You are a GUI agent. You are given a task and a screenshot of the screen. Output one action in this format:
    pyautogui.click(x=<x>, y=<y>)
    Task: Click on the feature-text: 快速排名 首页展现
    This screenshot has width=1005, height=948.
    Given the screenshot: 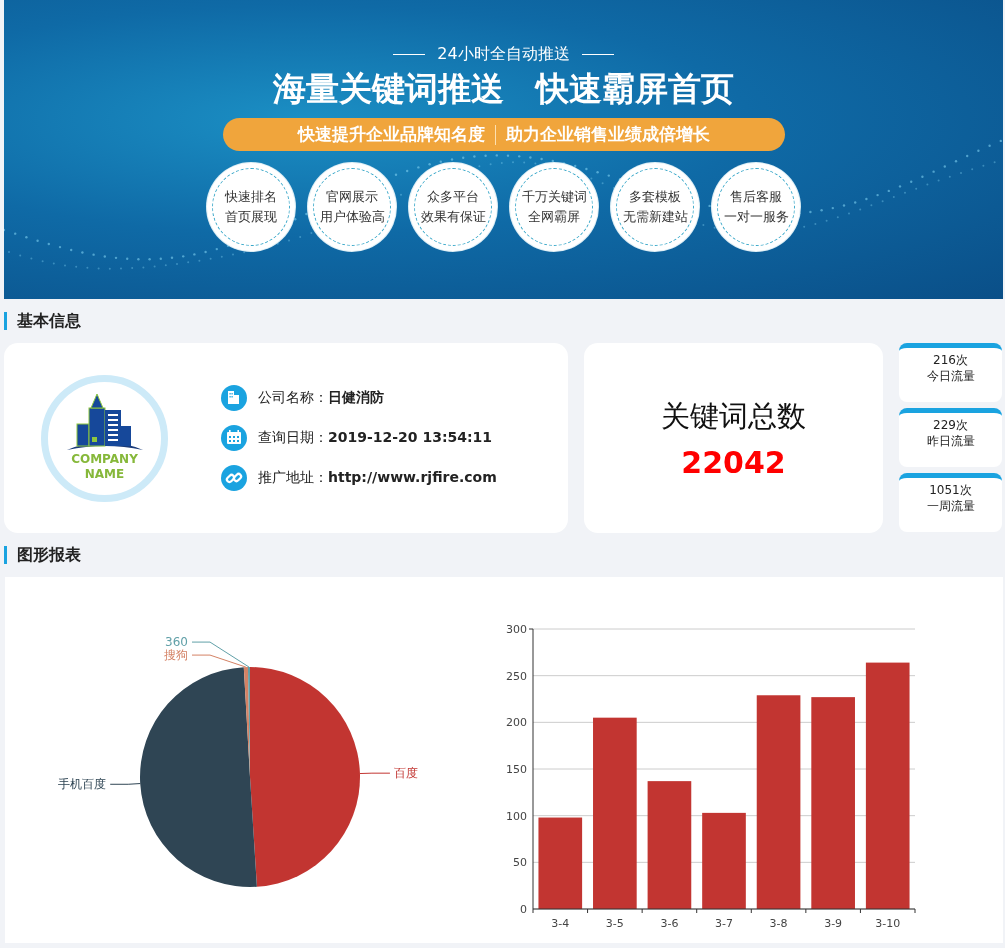 What is the action you would take?
    pyautogui.click(x=251, y=207)
    